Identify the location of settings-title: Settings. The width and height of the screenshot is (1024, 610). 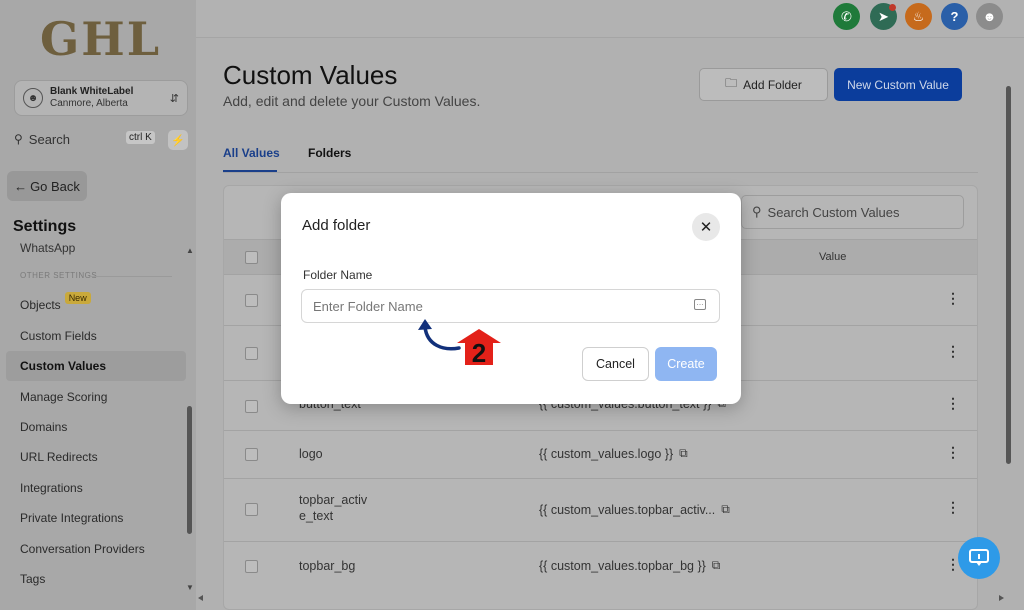
(45, 226).